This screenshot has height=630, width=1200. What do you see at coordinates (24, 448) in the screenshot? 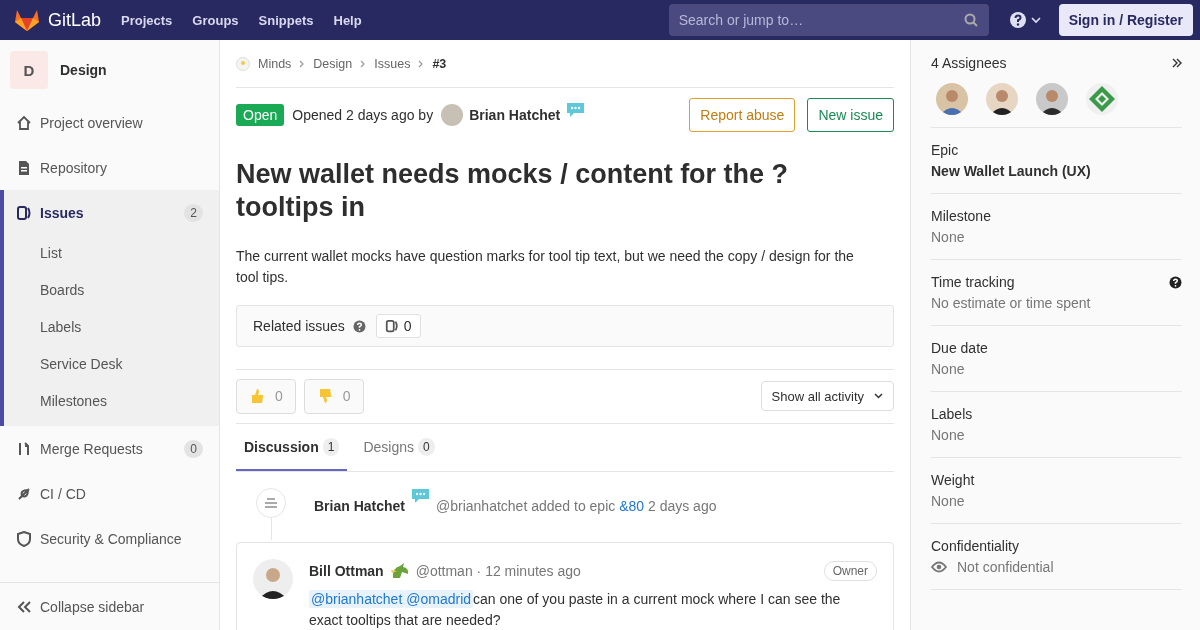
I see `merge-icon` at bounding box center [24, 448].